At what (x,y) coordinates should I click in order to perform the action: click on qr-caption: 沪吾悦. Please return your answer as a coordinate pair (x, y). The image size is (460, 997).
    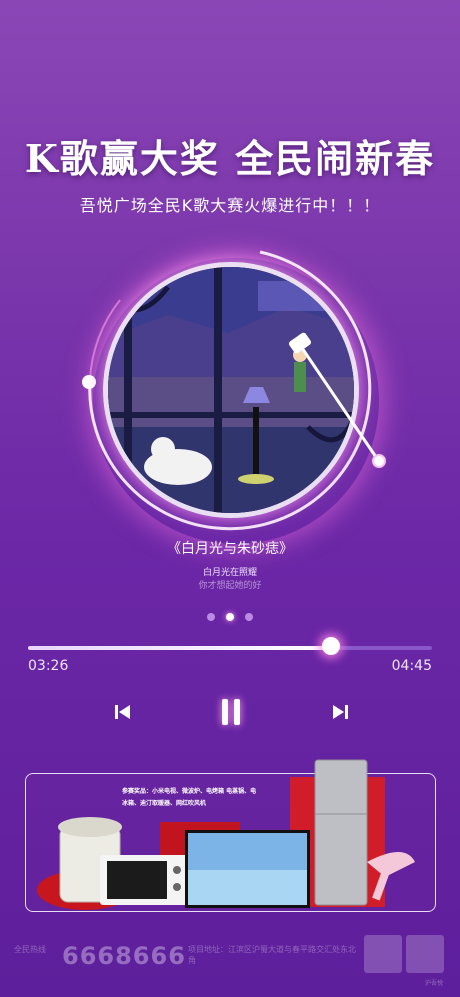
    Looking at the image, I should click on (434, 983).